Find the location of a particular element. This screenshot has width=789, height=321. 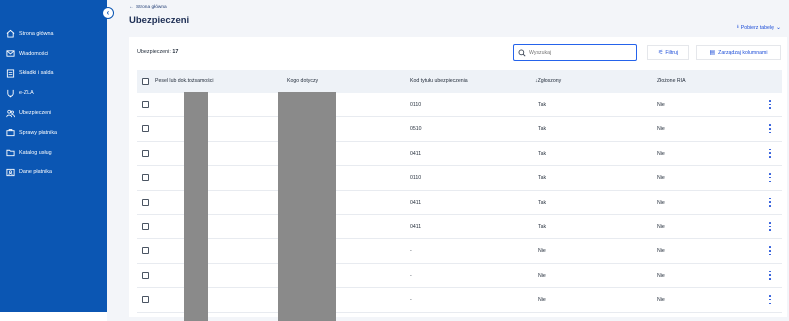

download-table-button: ⭳ Pobierz tabelę ⌄ is located at coordinates (759, 27).